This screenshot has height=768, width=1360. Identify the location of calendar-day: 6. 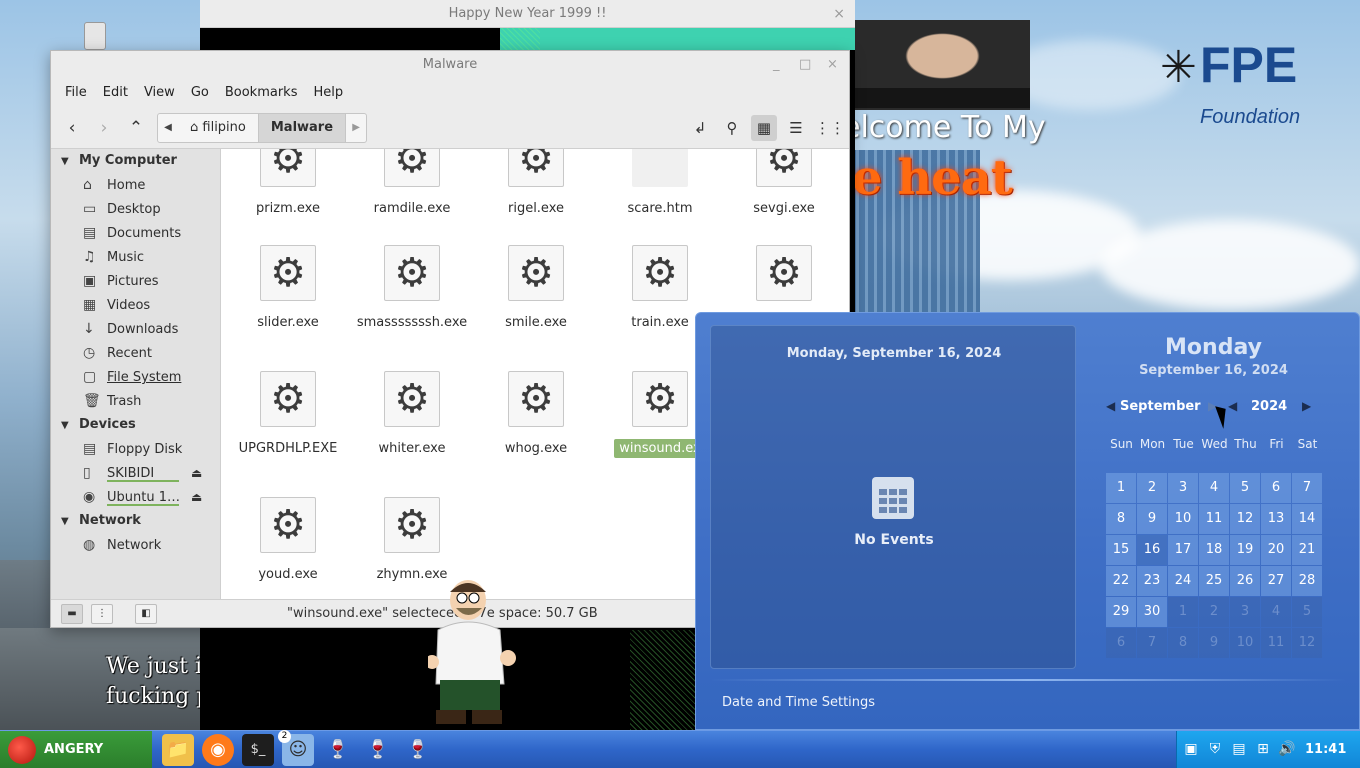
(1276, 488).